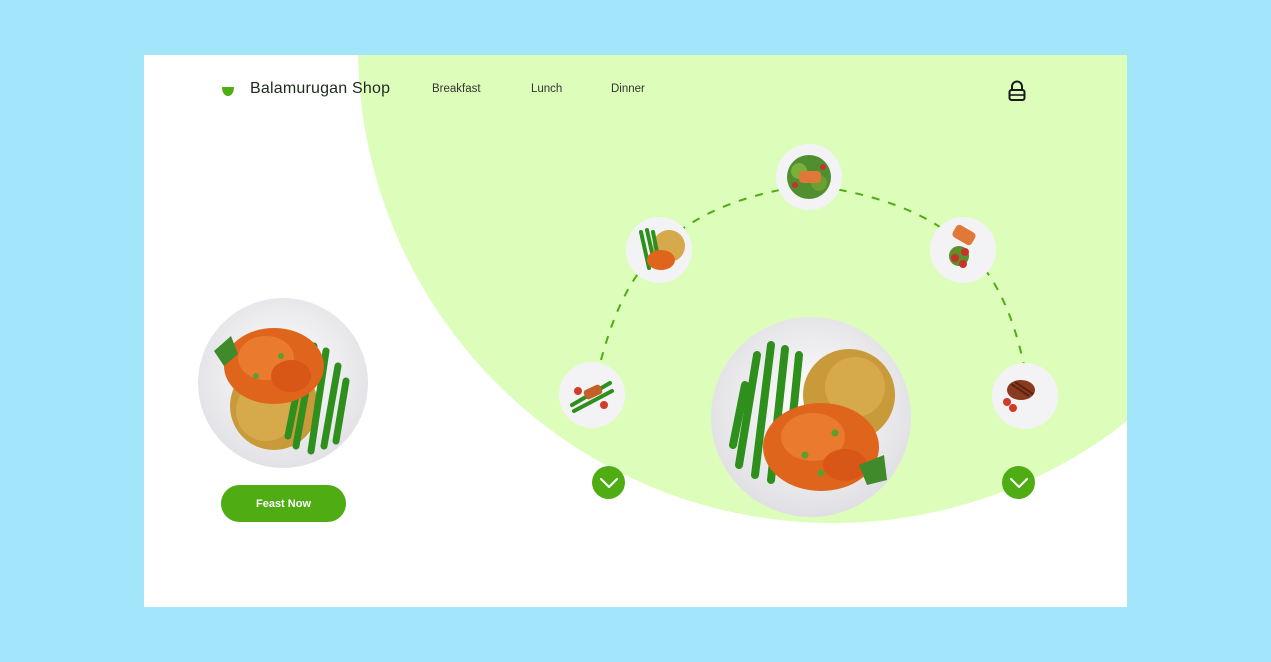 This screenshot has width=1271, height=662. What do you see at coordinates (283, 503) in the screenshot?
I see `feast-now-button: Feast Now` at bounding box center [283, 503].